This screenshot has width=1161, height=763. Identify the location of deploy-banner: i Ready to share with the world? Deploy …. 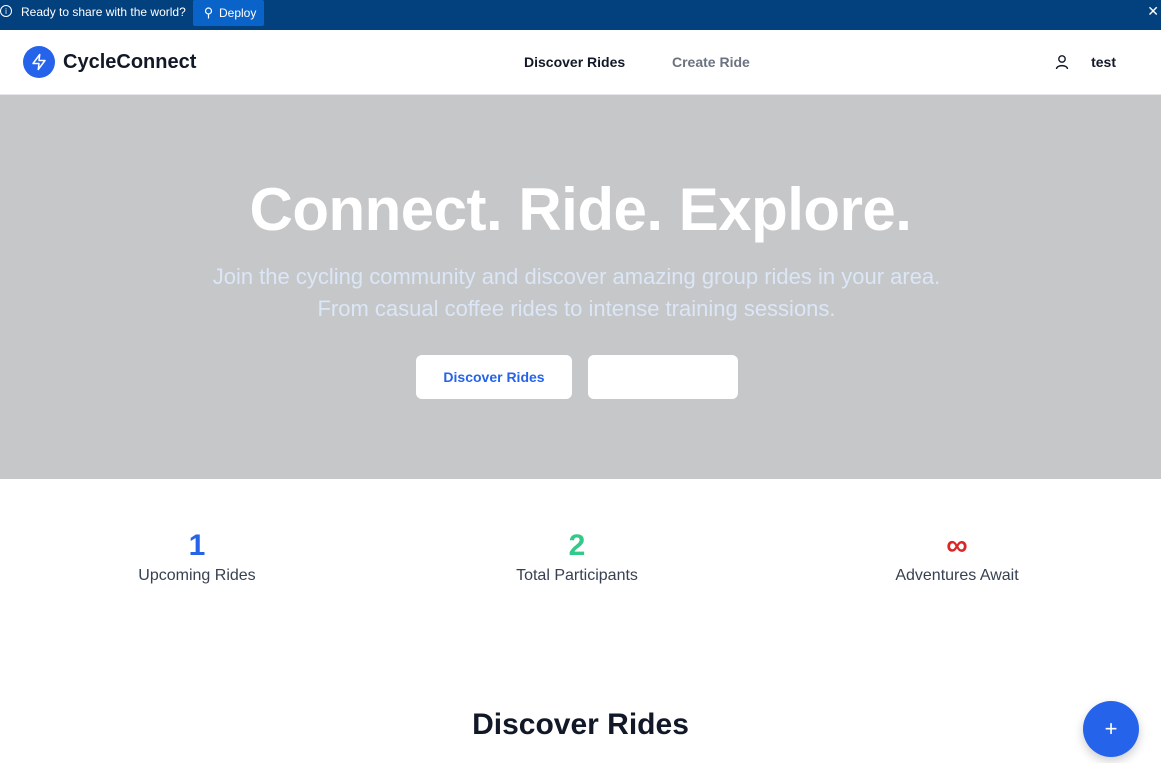
(580, 15).